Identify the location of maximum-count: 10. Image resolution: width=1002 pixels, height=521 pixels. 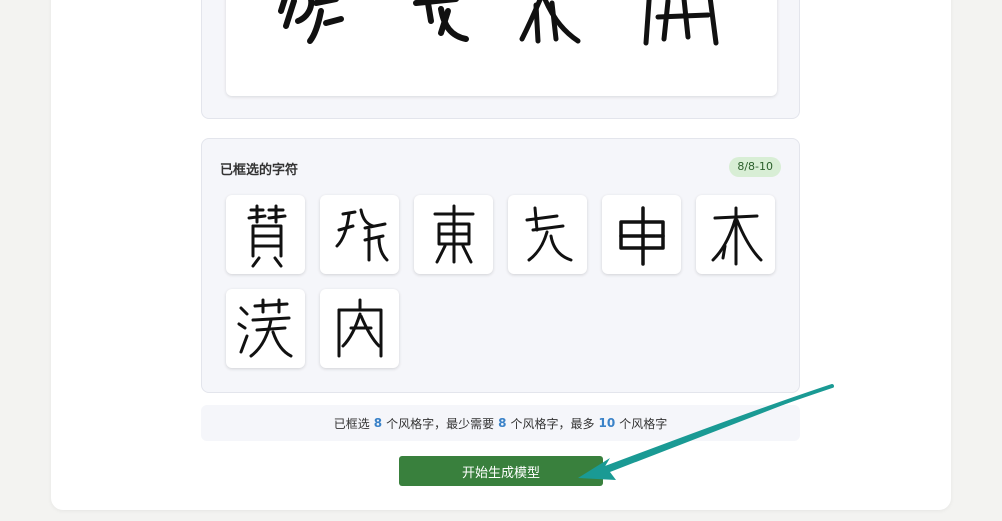
(607, 423).